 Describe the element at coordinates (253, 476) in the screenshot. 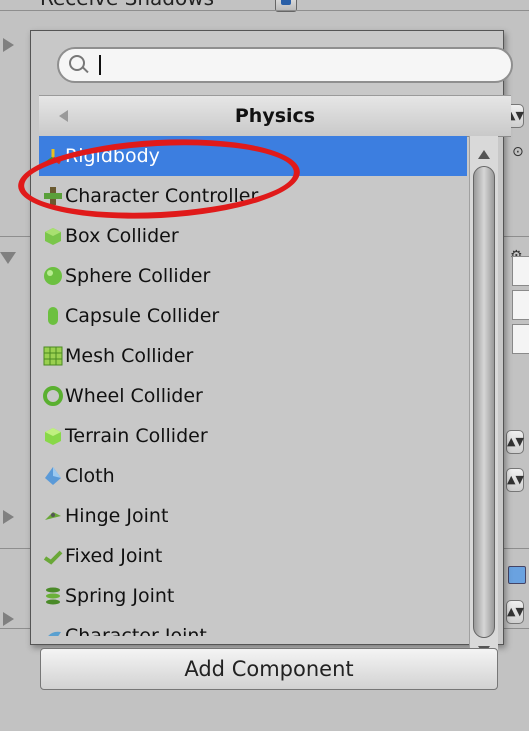

I see `list-item-cloth: Cloth` at that location.